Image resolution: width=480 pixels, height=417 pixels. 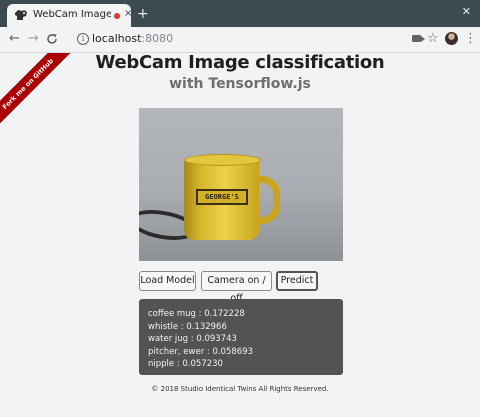 What do you see at coordinates (418, 38) in the screenshot?
I see `camera-in-use-icon` at bounding box center [418, 38].